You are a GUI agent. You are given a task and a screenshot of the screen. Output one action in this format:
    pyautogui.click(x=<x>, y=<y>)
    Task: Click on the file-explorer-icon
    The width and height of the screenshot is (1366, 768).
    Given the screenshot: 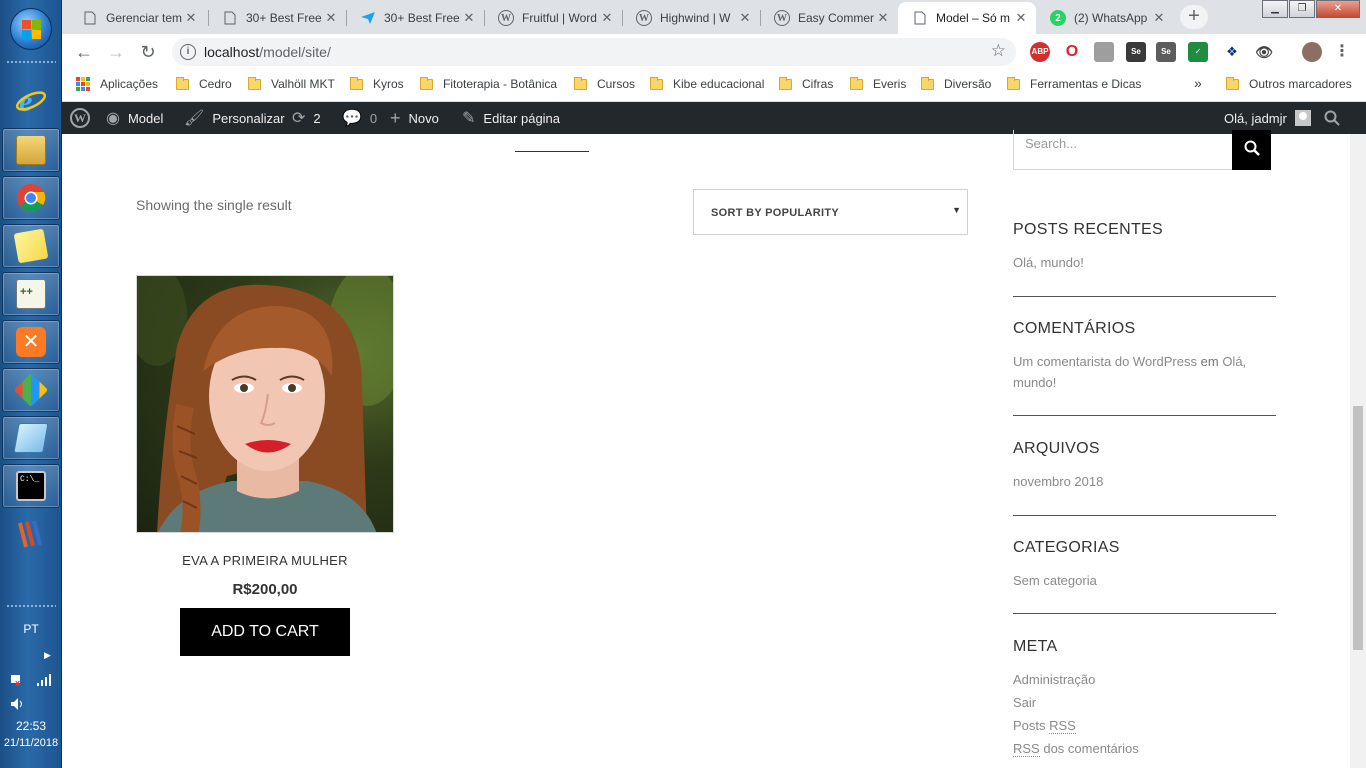 What is the action you would take?
    pyautogui.click(x=31, y=150)
    